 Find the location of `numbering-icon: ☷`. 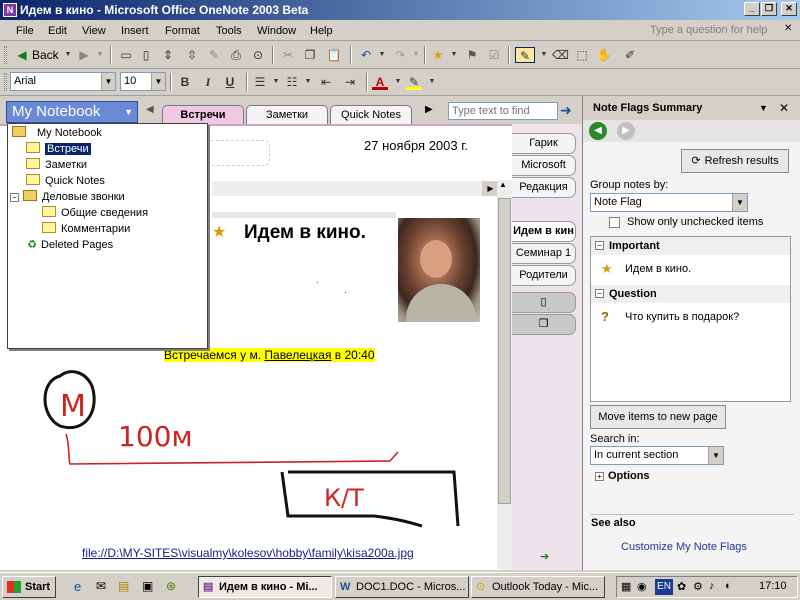

numbering-icon: ☷ is located at coordinates (292, 82).